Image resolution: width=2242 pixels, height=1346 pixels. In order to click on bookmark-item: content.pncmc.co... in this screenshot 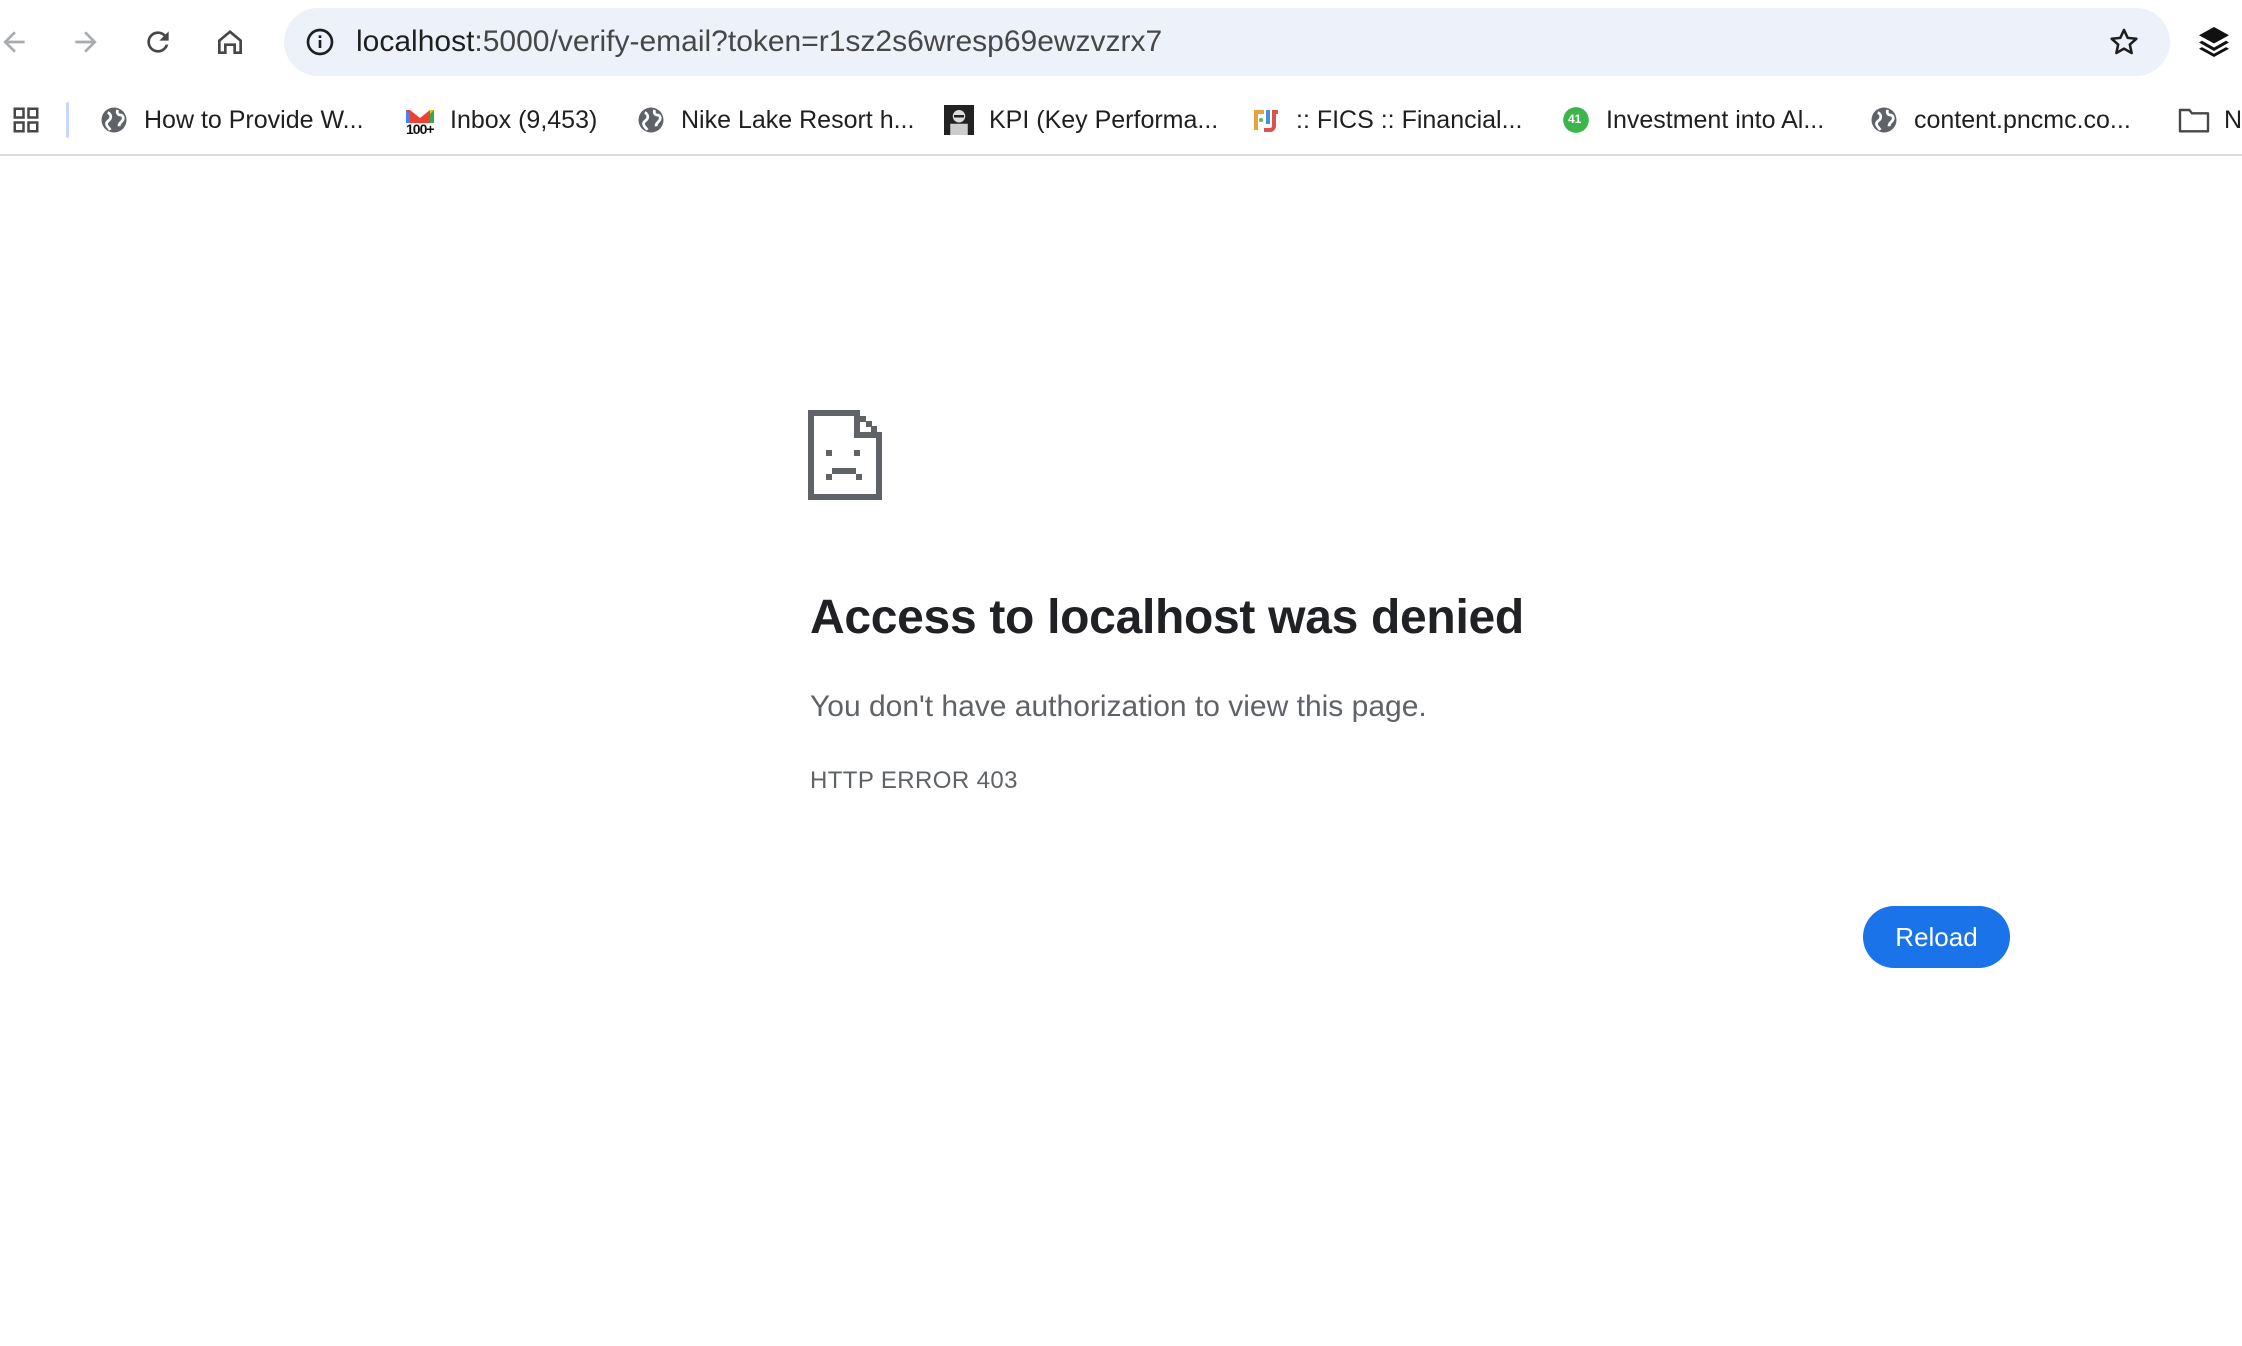, I will do `click(1999, 120)`.